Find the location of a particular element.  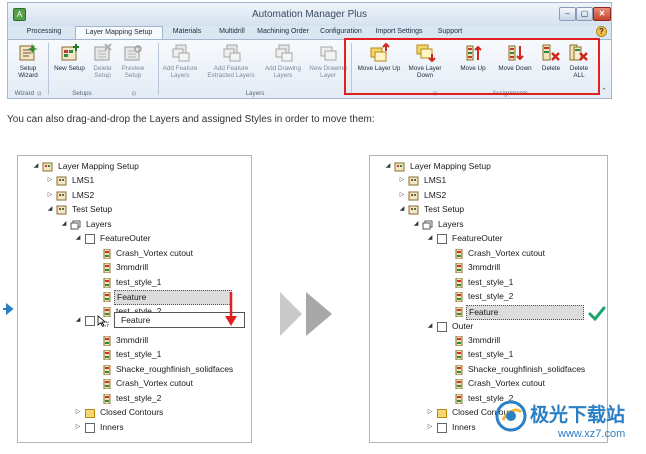

new-drawing-layer-button: New Drawing Layer is located at coordinates (328, 61).